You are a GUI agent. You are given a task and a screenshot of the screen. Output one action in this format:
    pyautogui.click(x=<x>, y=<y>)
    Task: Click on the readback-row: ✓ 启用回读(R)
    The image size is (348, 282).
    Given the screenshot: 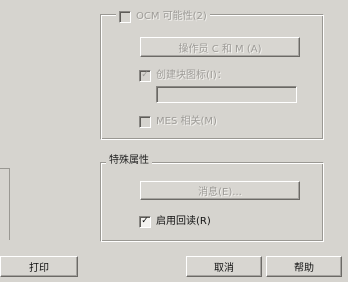 What is the action you would take?
    pyautogui.click(x=175, y=222)
    